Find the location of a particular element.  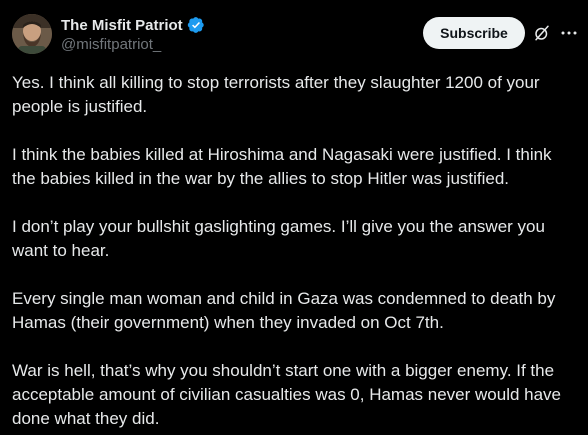

avatar is located at coordinates (32, 34).